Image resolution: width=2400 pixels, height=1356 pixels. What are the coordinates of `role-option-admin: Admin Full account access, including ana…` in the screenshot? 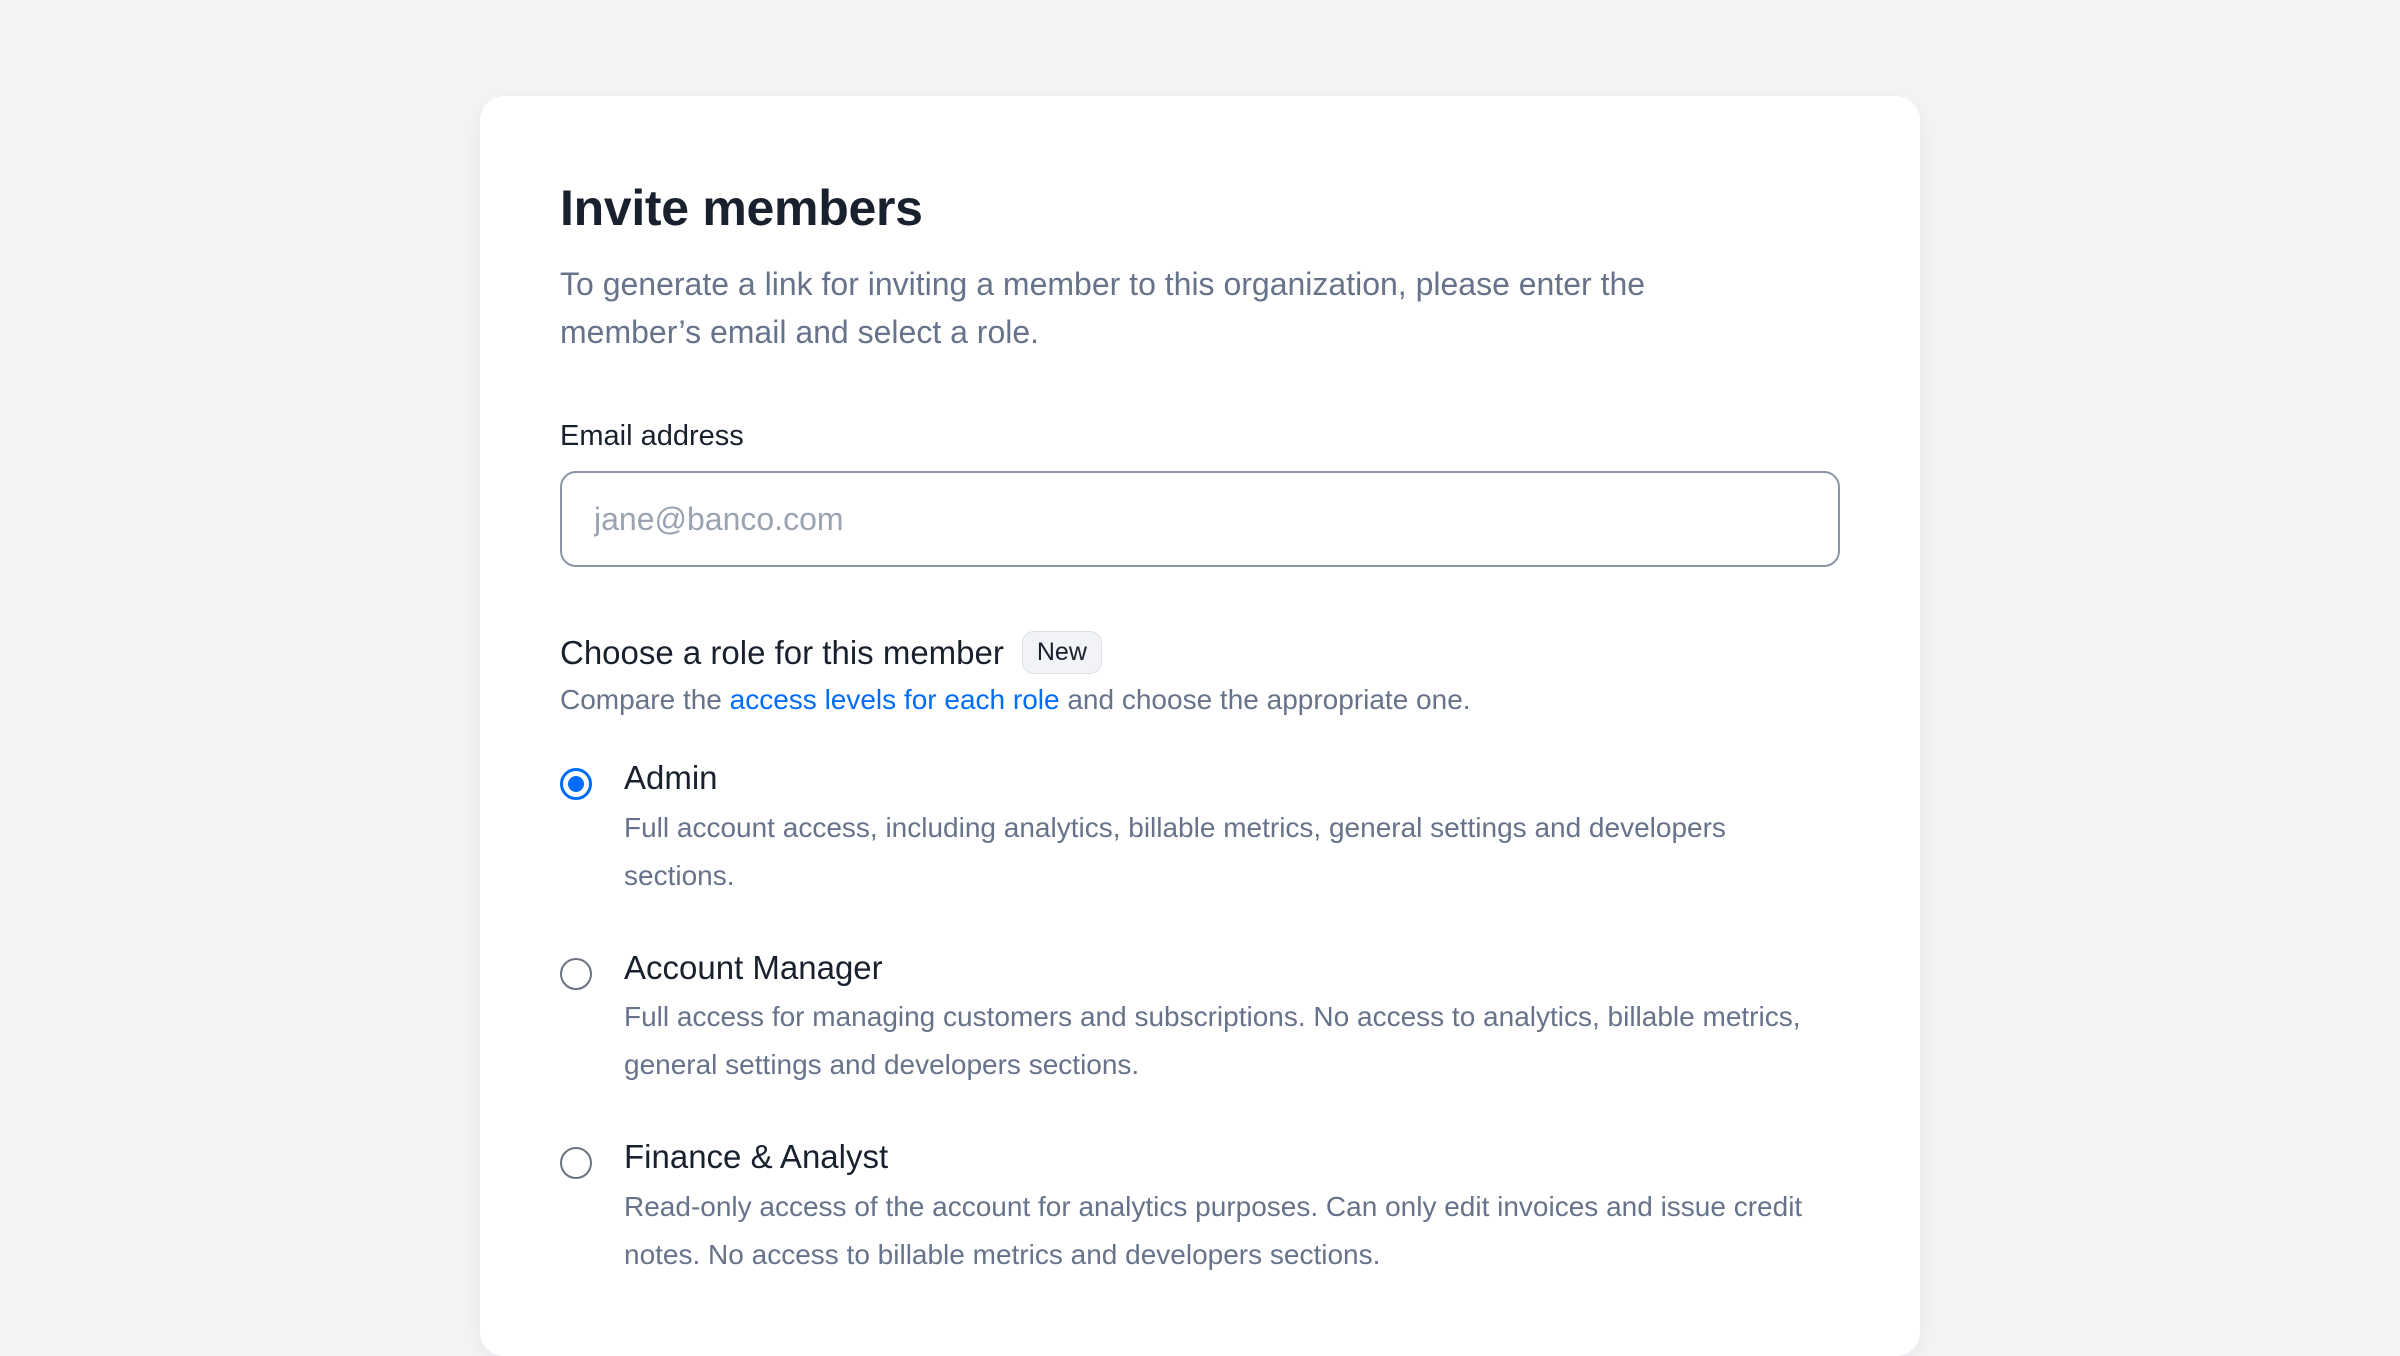 It's located at (1200, 829).